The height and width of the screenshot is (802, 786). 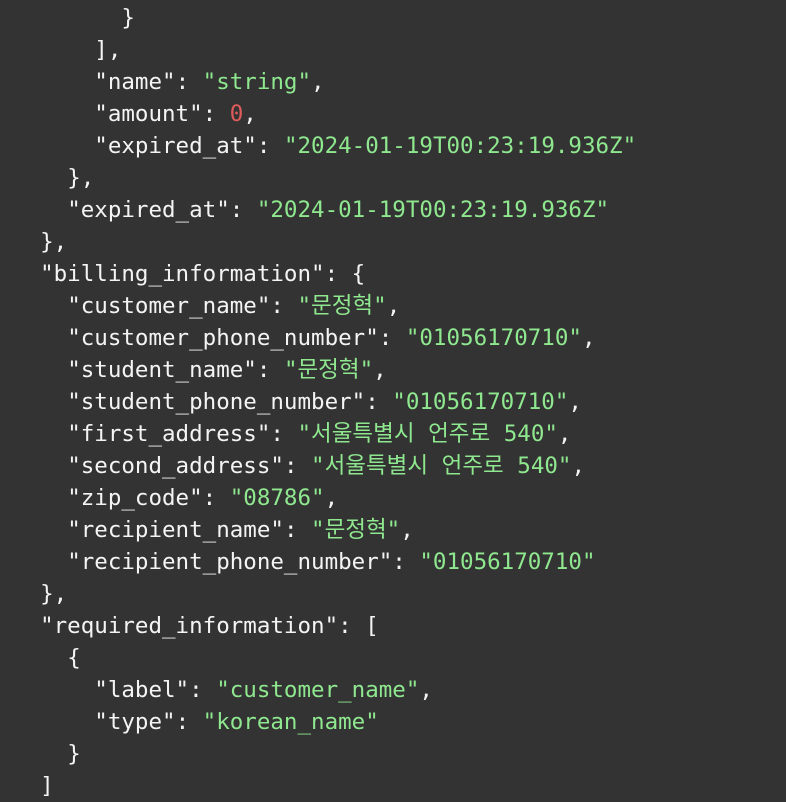 What do you see at coordinates (358, 626) in the screenshot?
I see `json-punctuation: : [` at bounding box center [358, 626].